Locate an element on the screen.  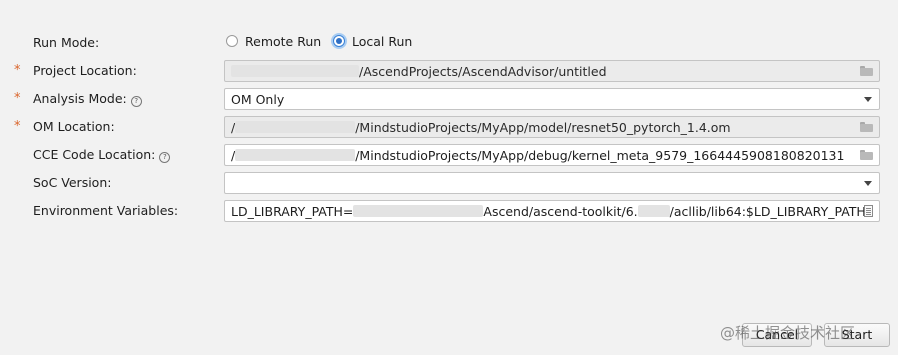
remote-run-label: Remote Run is located at coordinates (283, 41).